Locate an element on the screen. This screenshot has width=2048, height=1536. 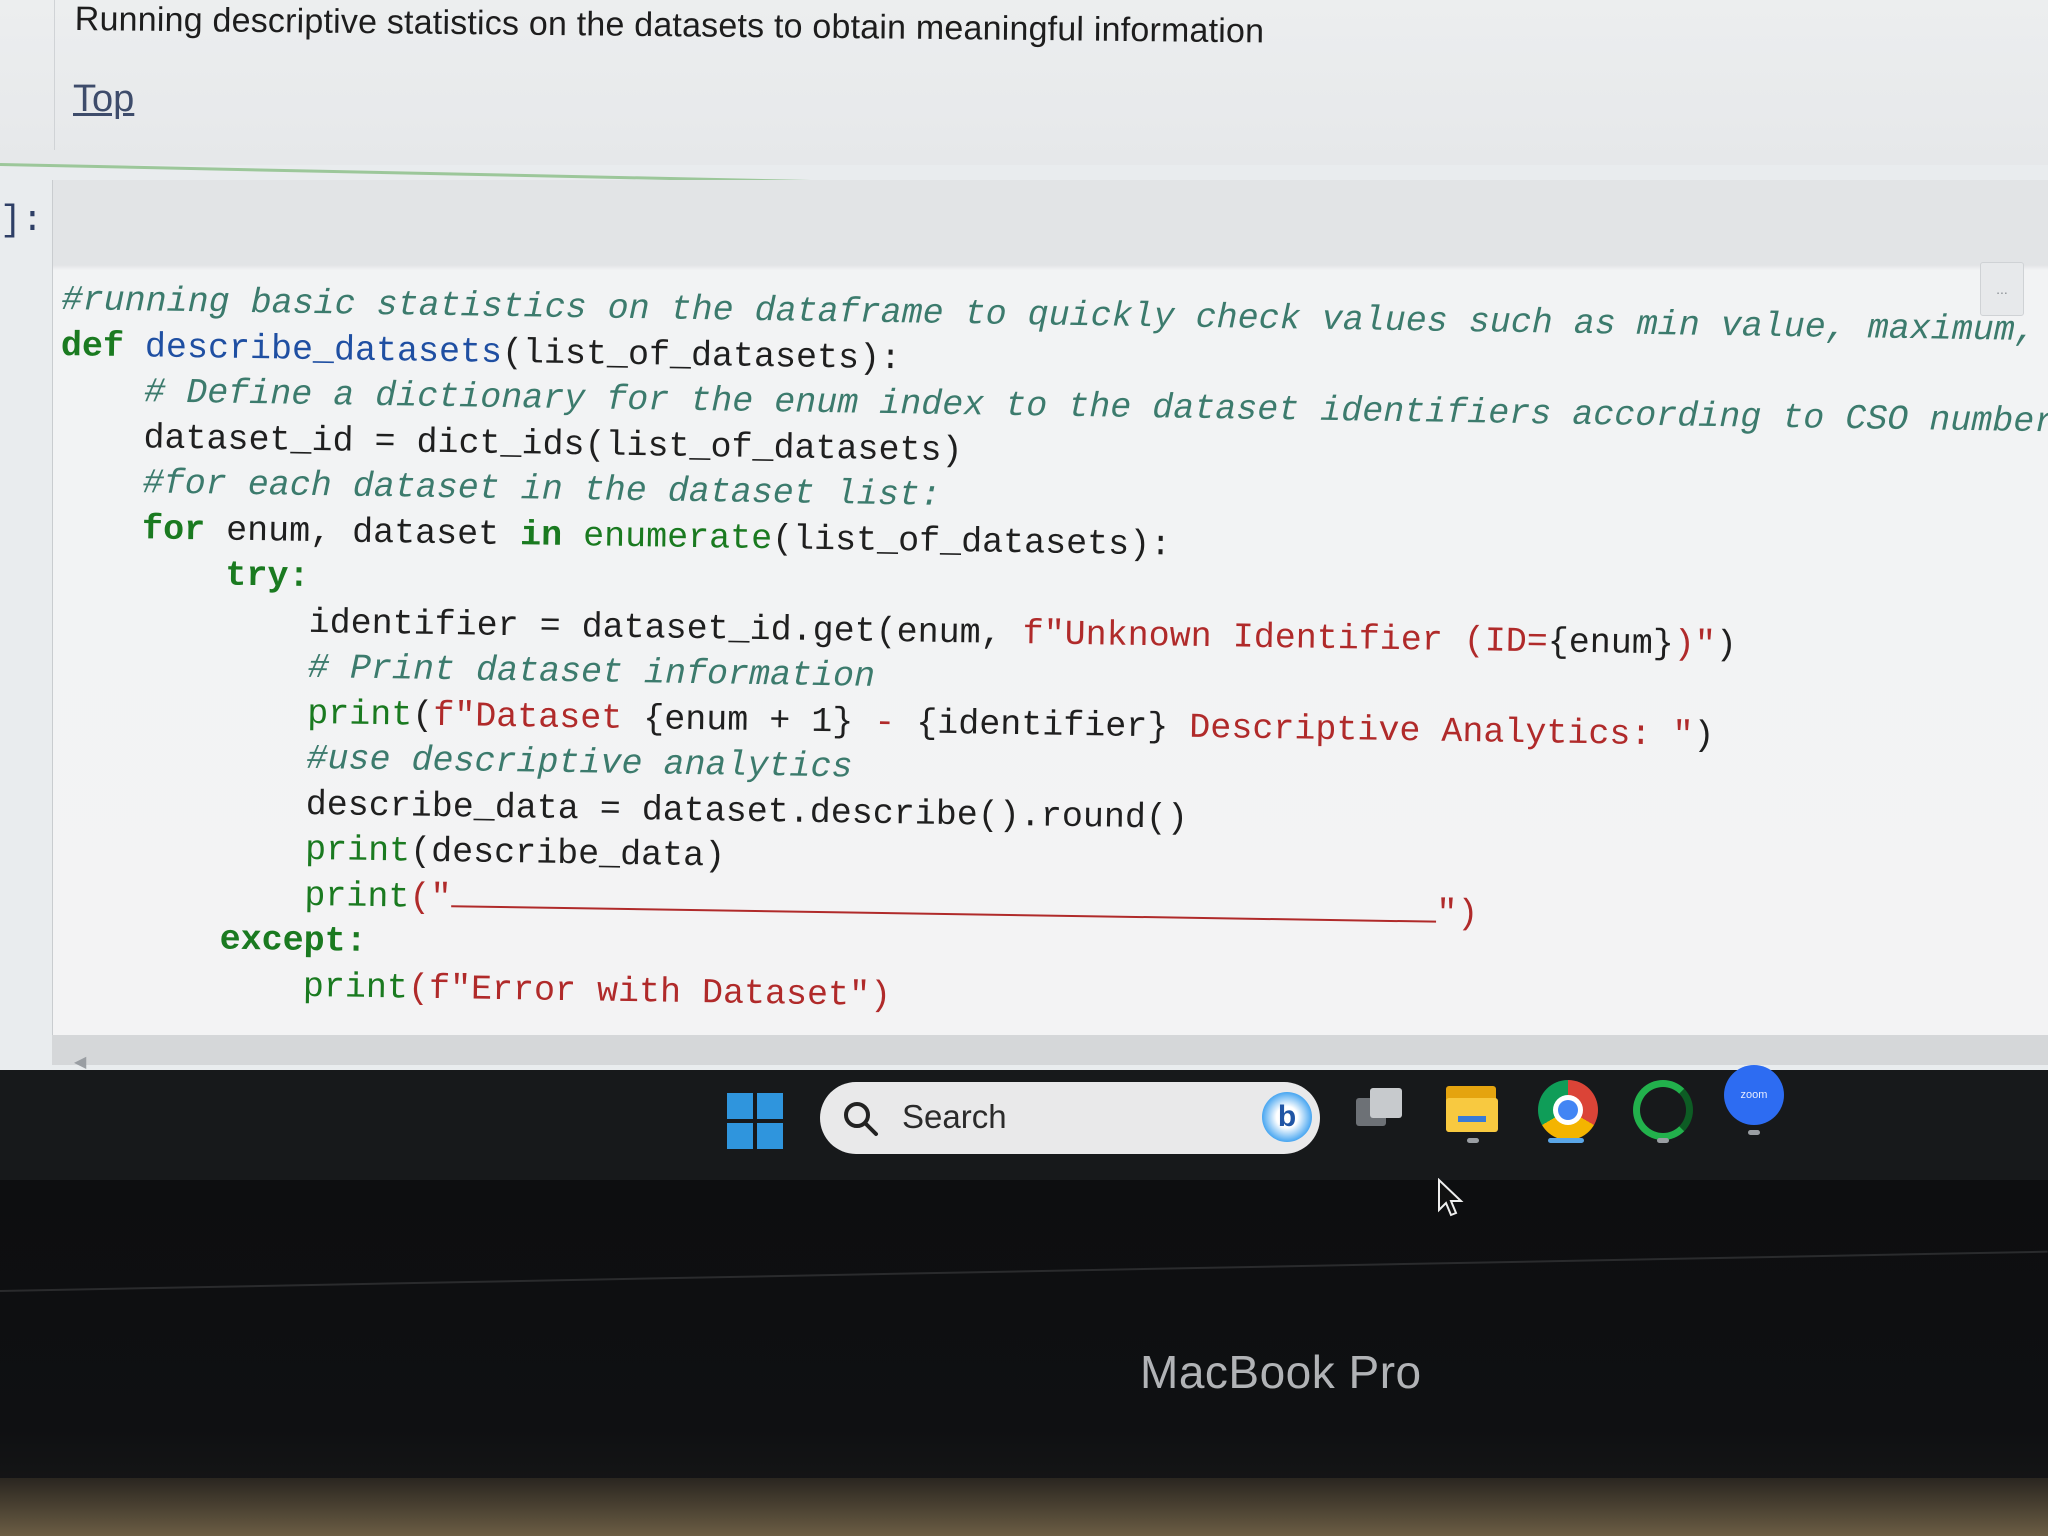
code-line-10-open: ( is located at coordinates (422, 715).